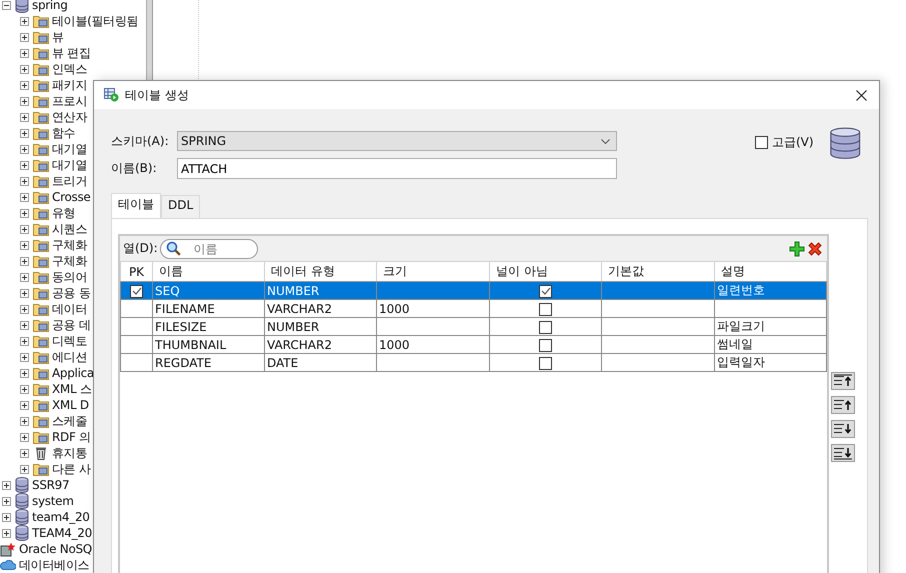 This screenshot has height=573, width=906. Describe the element at coordinates (658, 272) in the screenshot. I see `column-header: 기본값` at that location.